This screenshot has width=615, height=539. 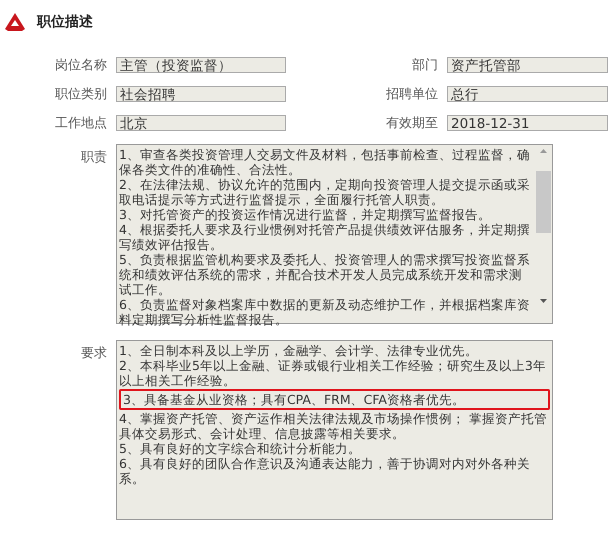 What do you see at coordinates (15, 22) in the screenshot?
I see `logo-icon` at bounding box center [15, 22].